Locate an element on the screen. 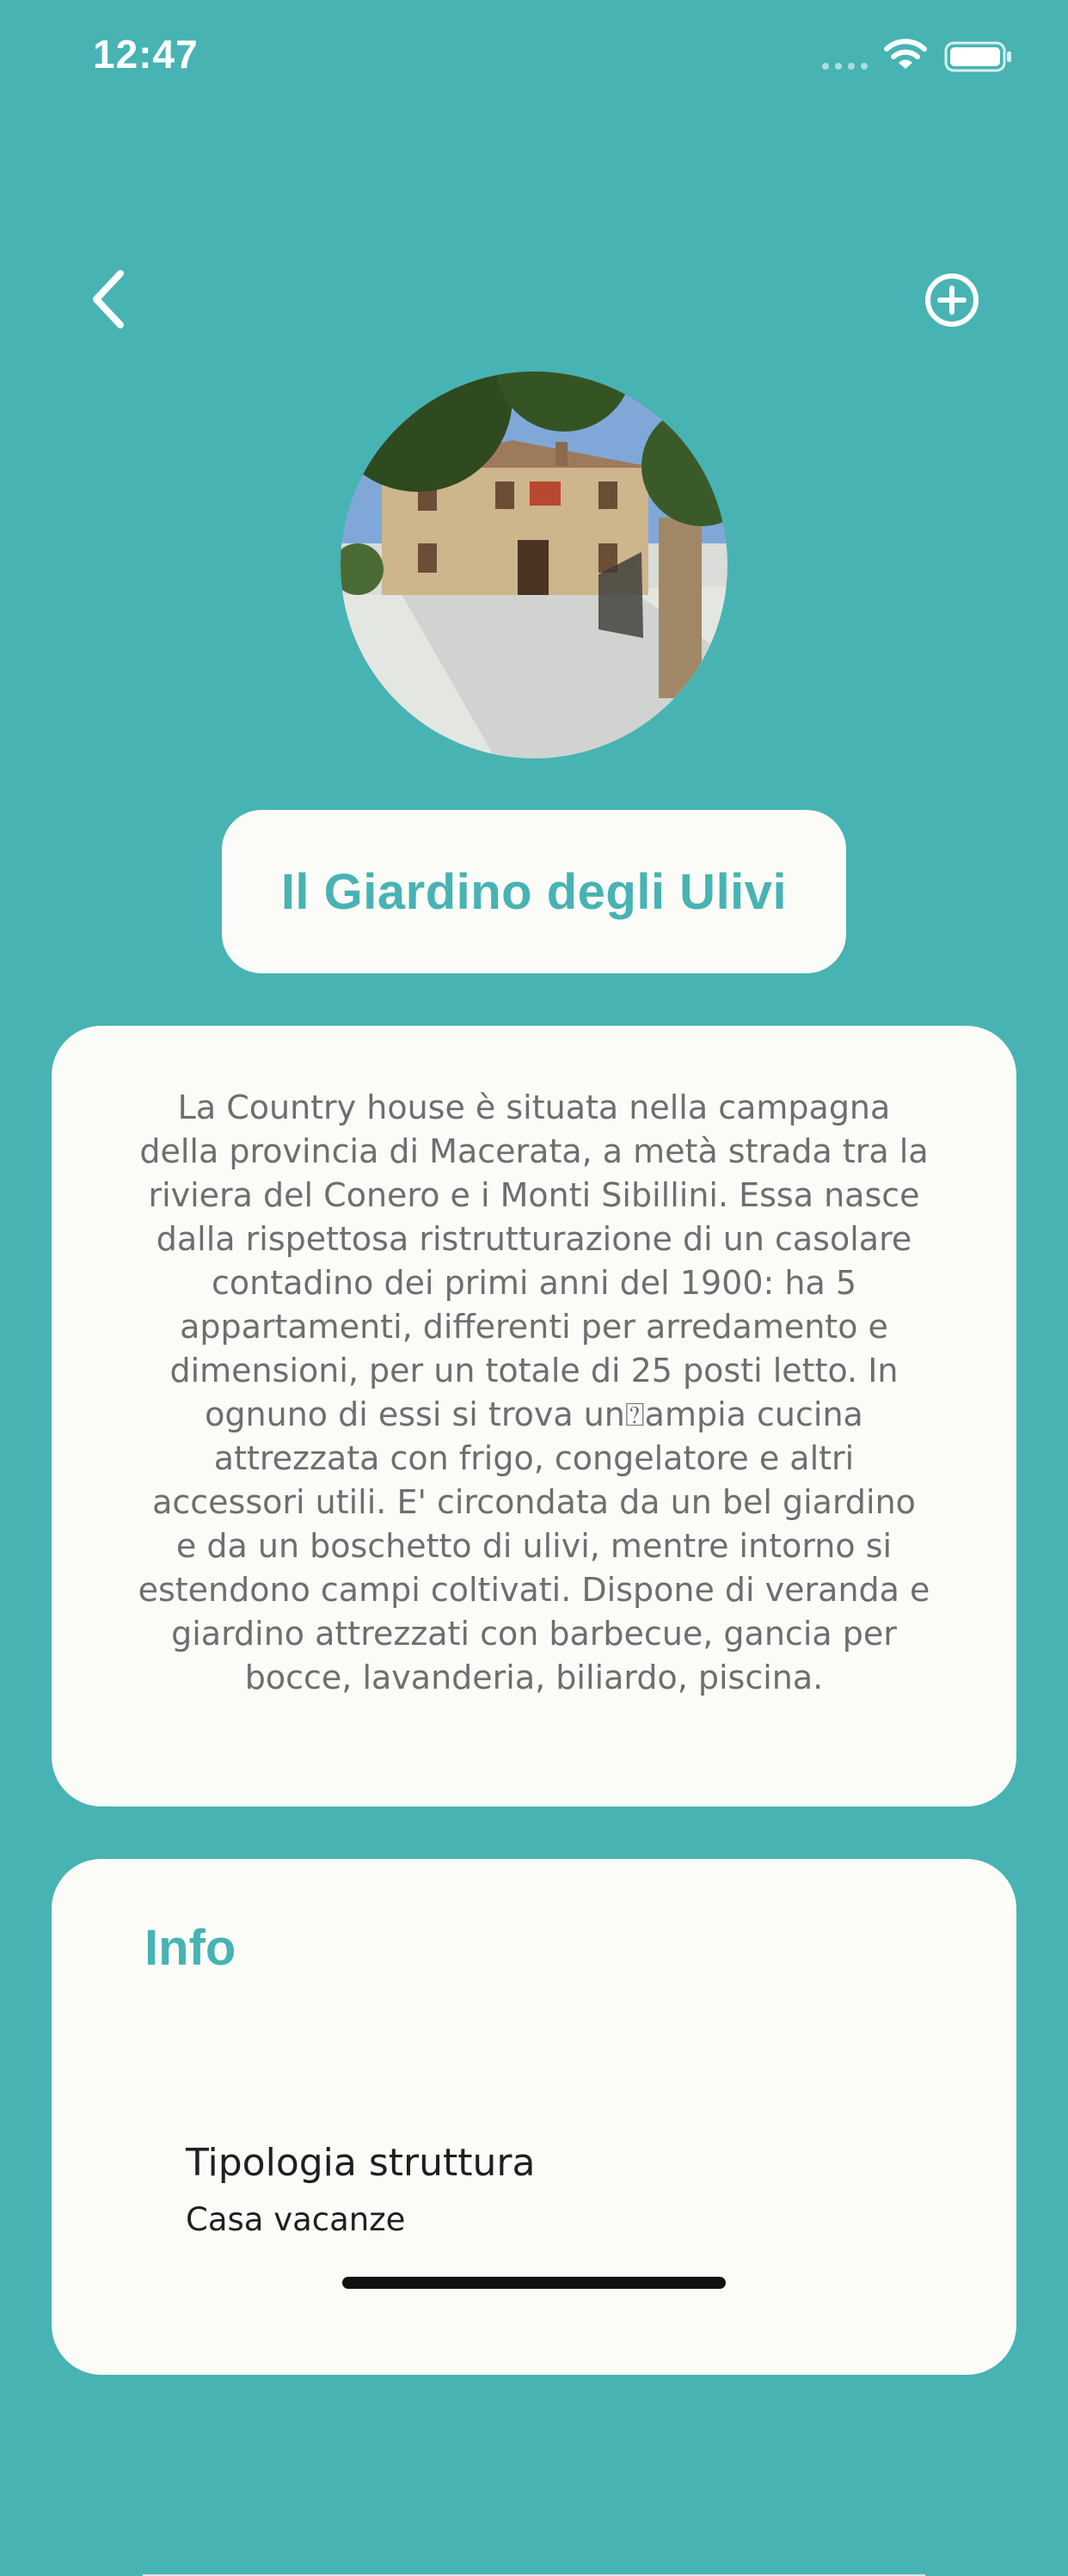 The image size is (1068, 2576). plus-circle-icon is located at coordinates (952, 300).